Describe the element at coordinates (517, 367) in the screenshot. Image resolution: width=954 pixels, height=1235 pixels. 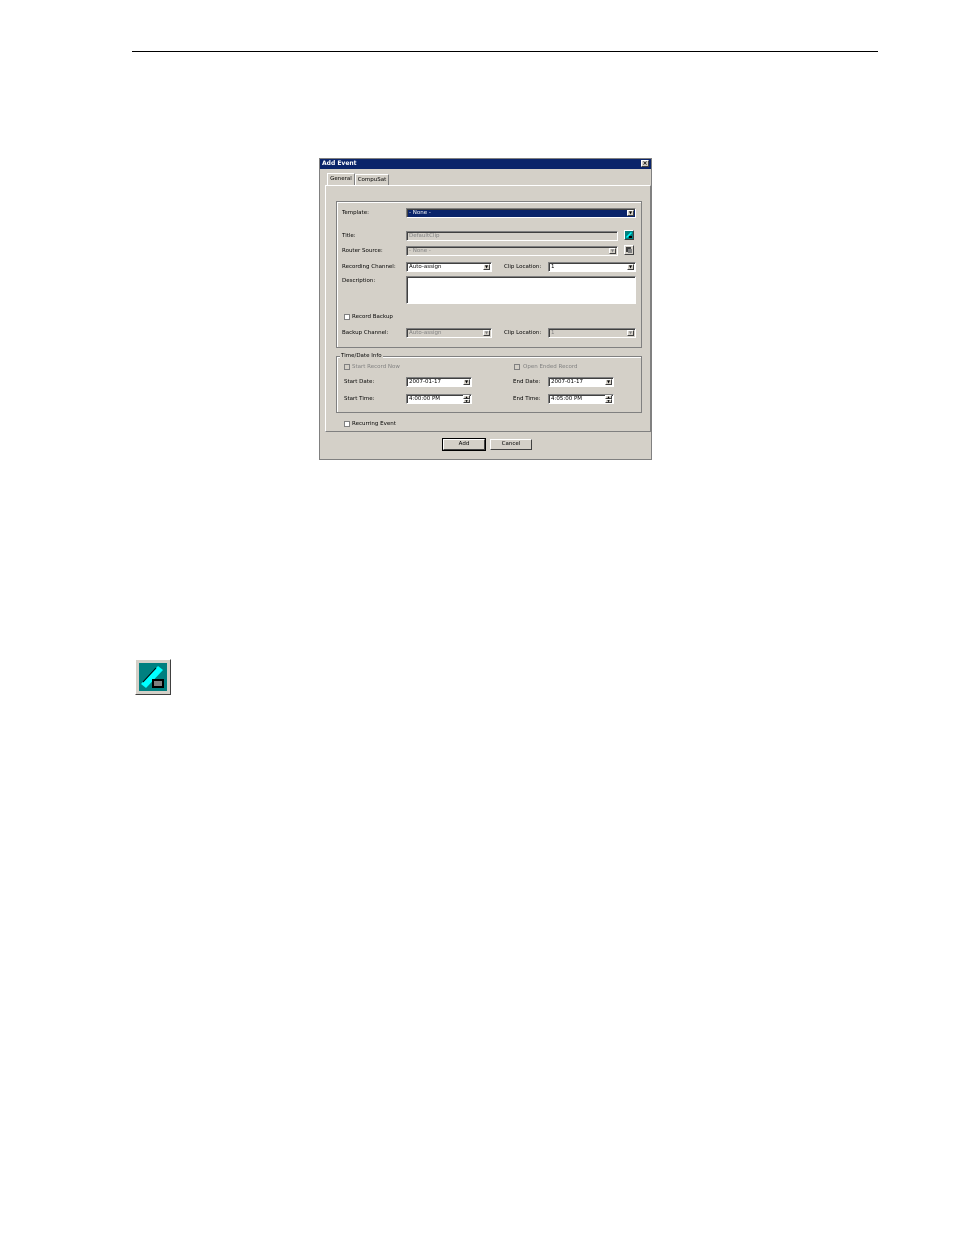
I see `open-ended-record-checkbox` at that location.